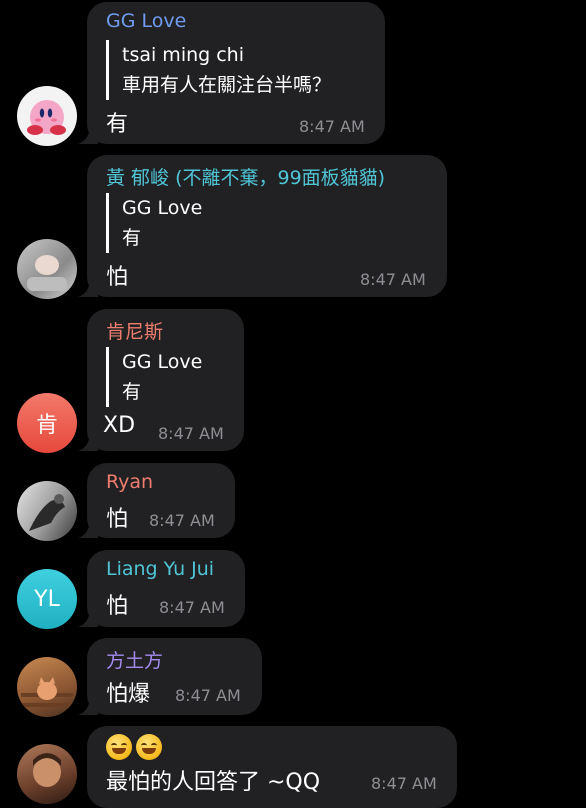 Image resolution: width=586 pixels, height=808 pixels. What do you see at coordinates (128, 694) in the screenshot?
I see `message-text: 怕爆` at bounding box center [128, 694].